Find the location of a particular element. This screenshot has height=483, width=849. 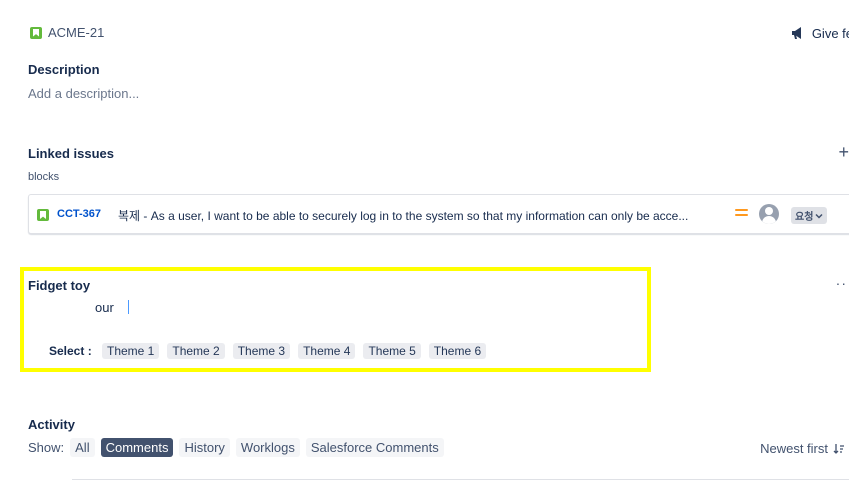

issue-key: ACME-21 is located at coordinates (67, 32).